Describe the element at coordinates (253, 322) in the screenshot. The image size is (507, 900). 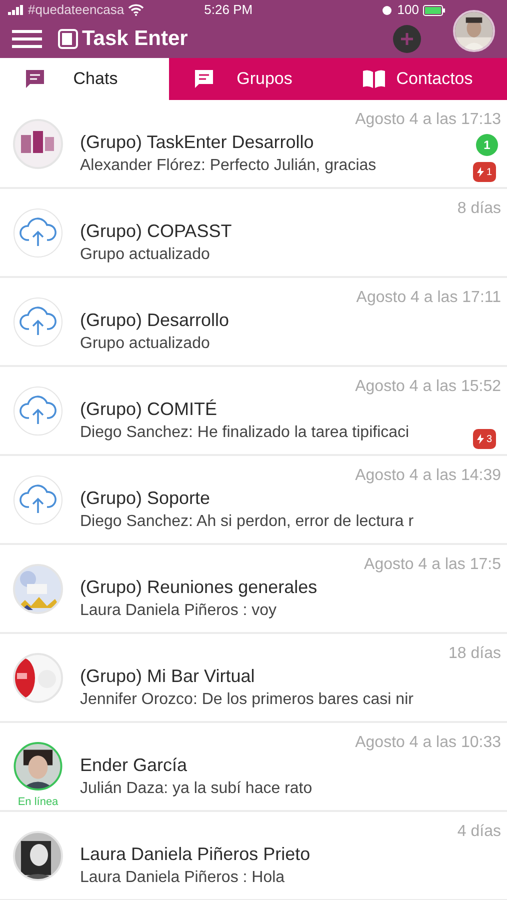
I see `chat-row: Agosto 4 a las 17:11 (Grupo) Desarrollo Grupo actualizado` at that location.